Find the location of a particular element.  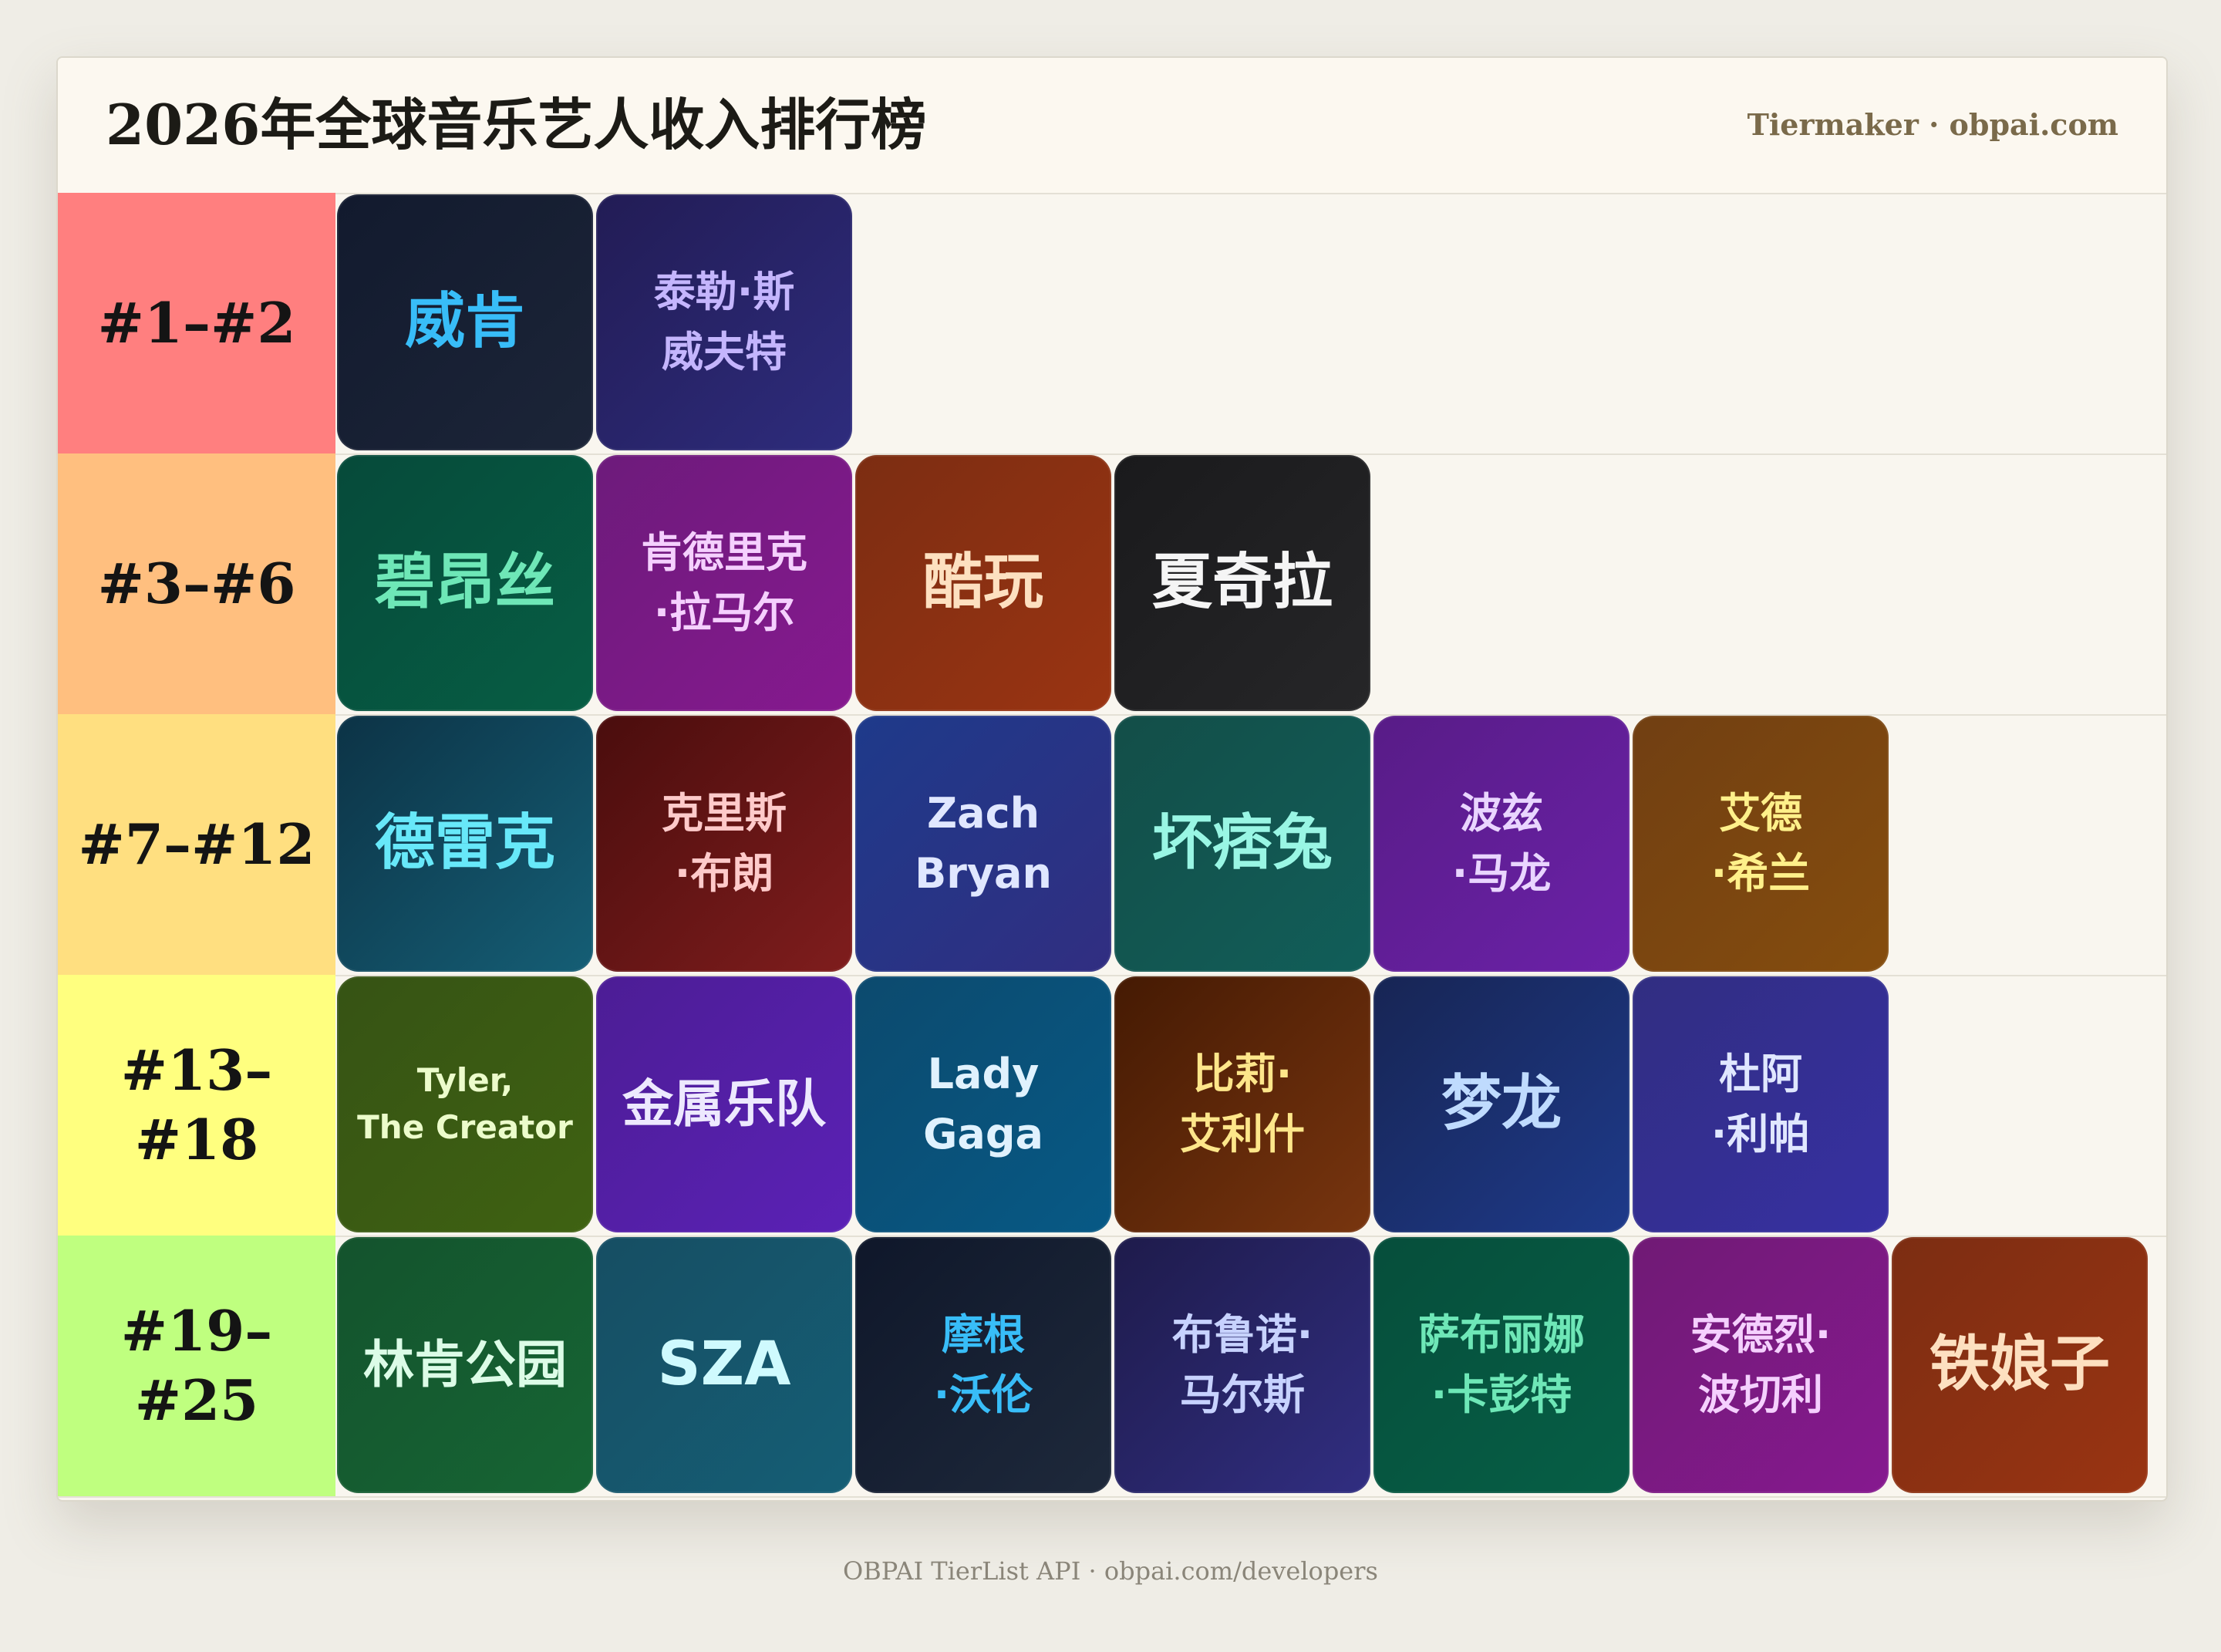

tier-label: #13– #18 is located at coordinates (196, 1106).